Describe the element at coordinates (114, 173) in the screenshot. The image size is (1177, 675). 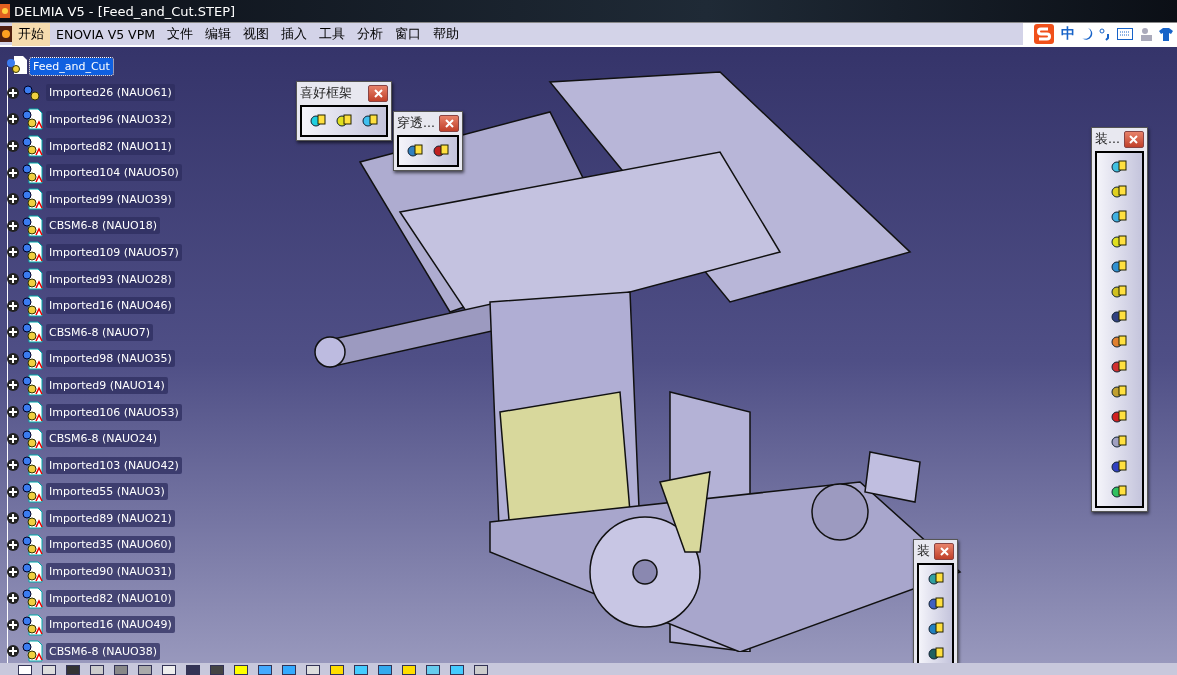
I see `tree-label: Imported104 (NAUO50)` at that location.